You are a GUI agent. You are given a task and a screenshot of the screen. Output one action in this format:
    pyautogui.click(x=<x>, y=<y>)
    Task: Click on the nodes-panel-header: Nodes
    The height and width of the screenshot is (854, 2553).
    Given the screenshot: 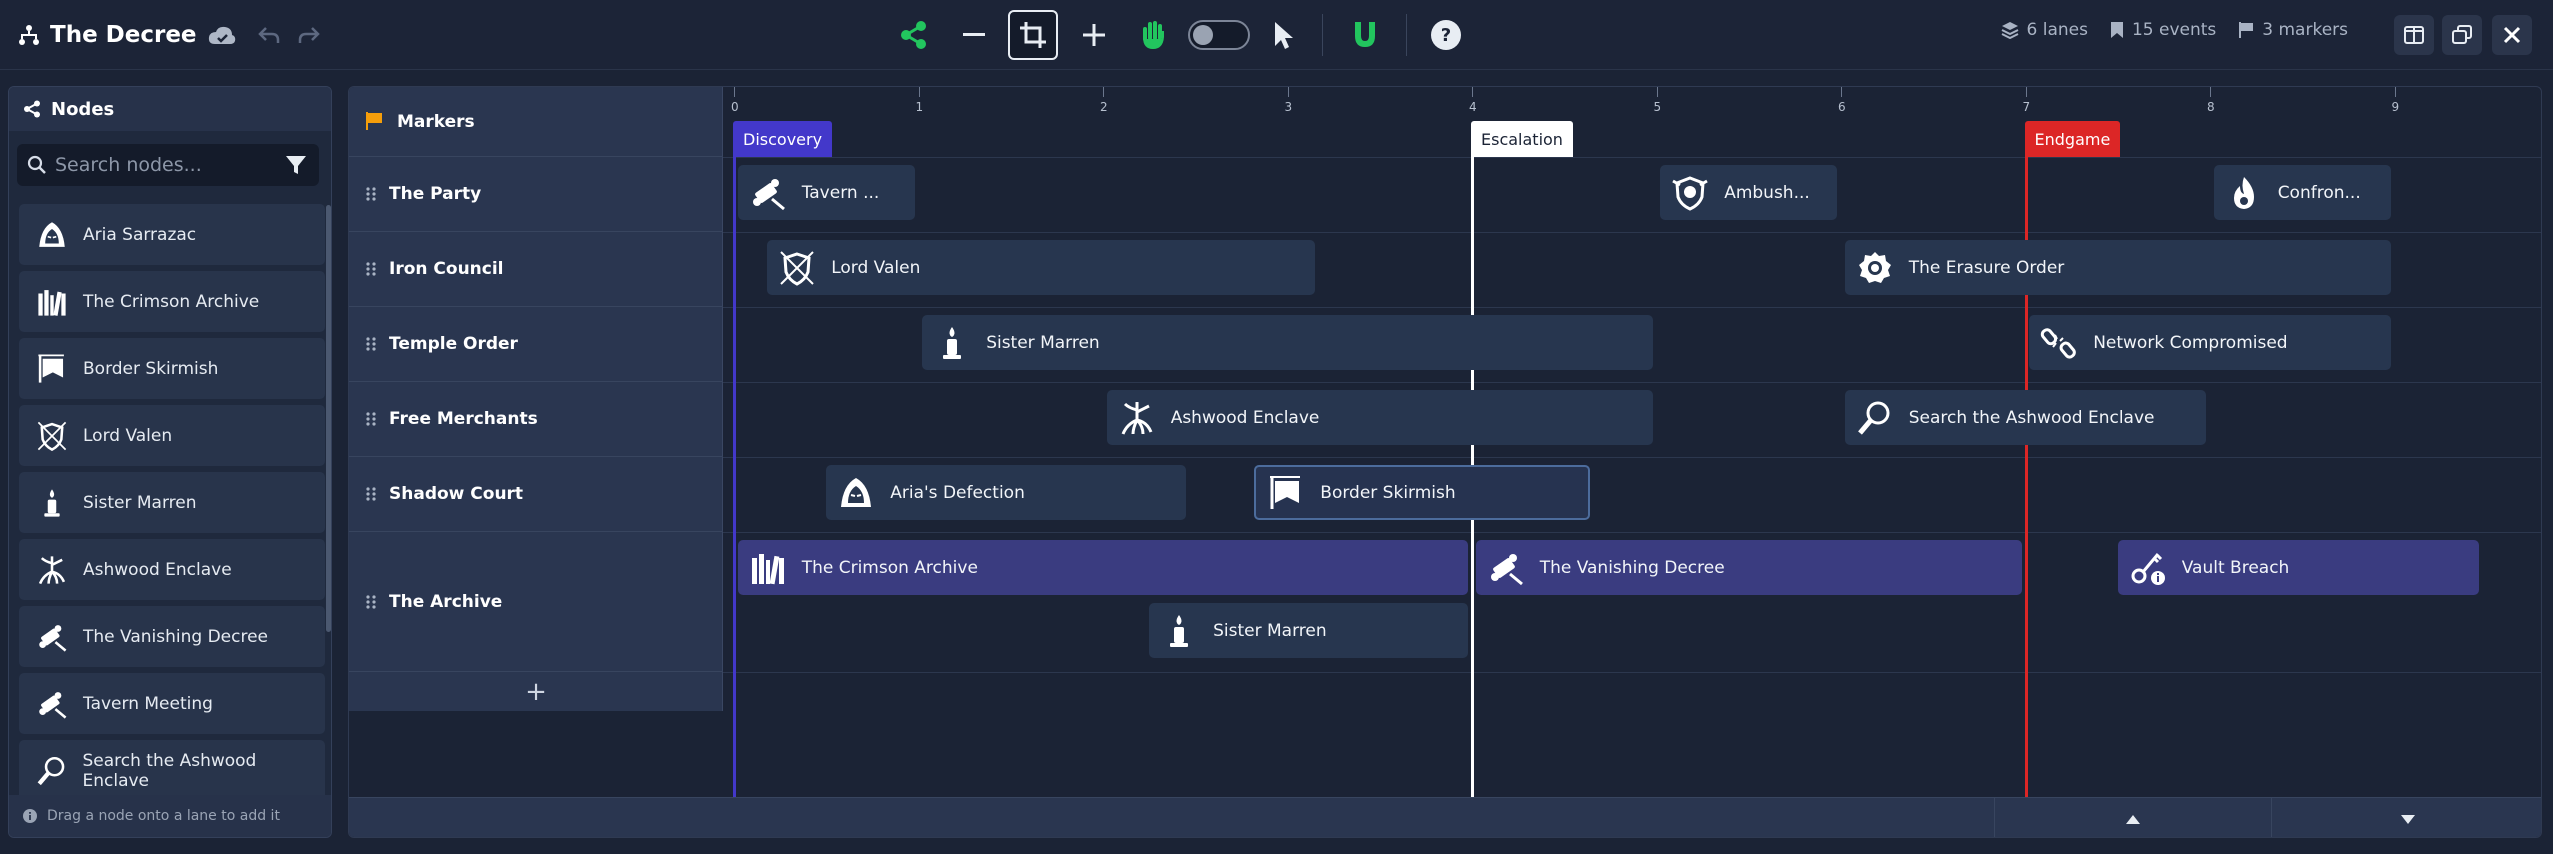 What is the action you would take?
    pyautogui.click(x=170, y=109)
    